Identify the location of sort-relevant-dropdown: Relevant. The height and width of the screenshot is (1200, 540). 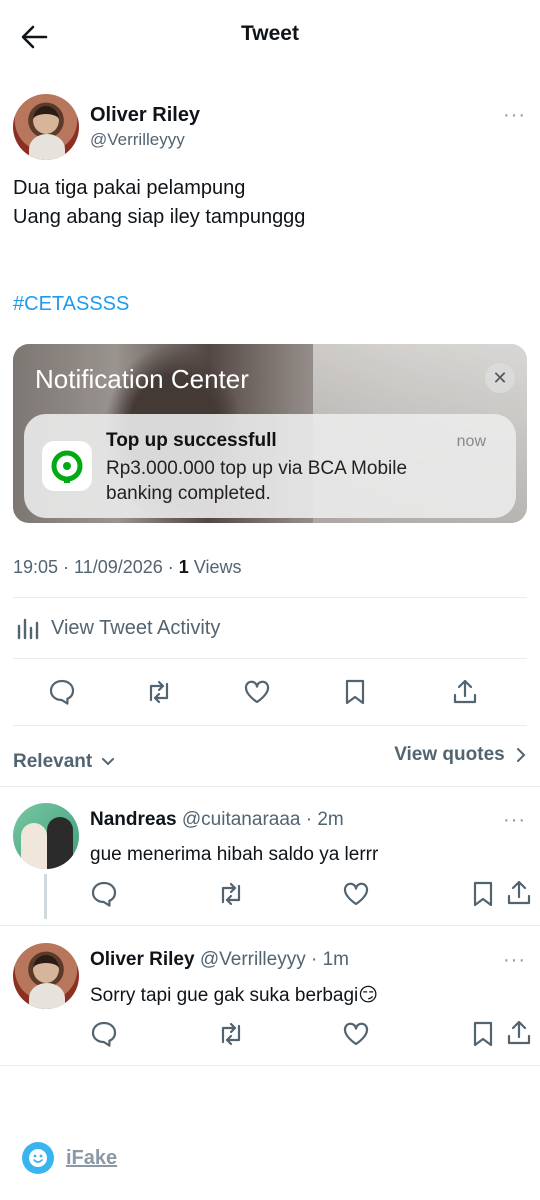
(64, 762).